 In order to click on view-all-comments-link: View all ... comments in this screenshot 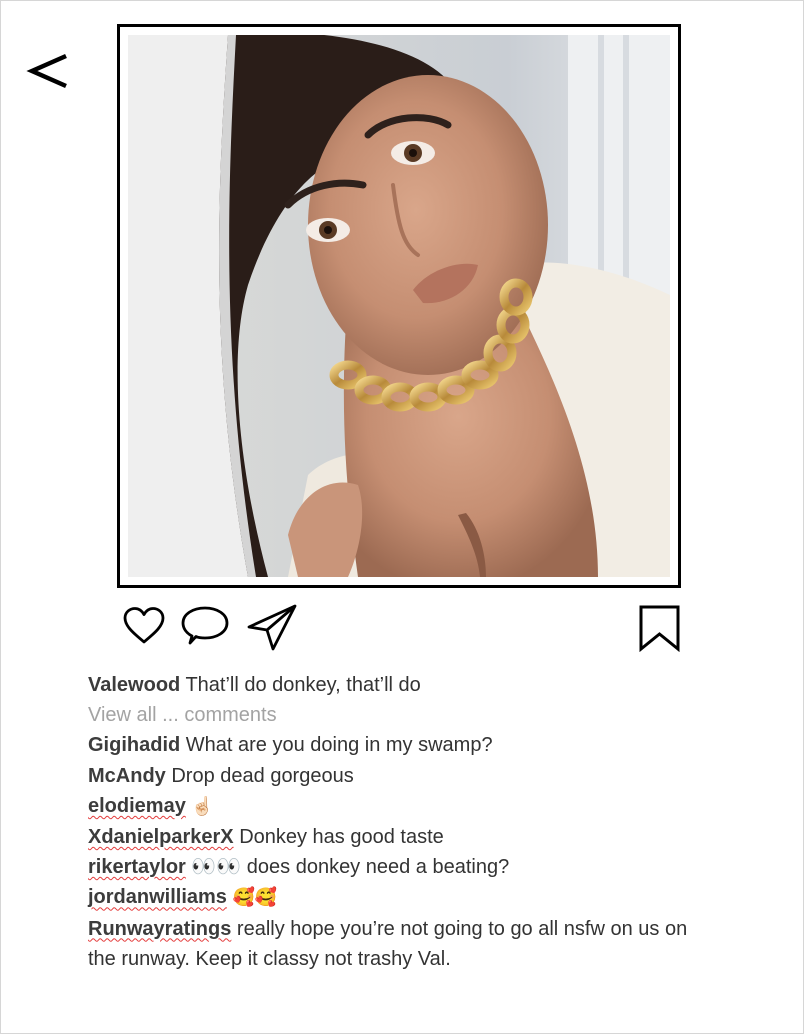, I will do `click(388, 715)`.